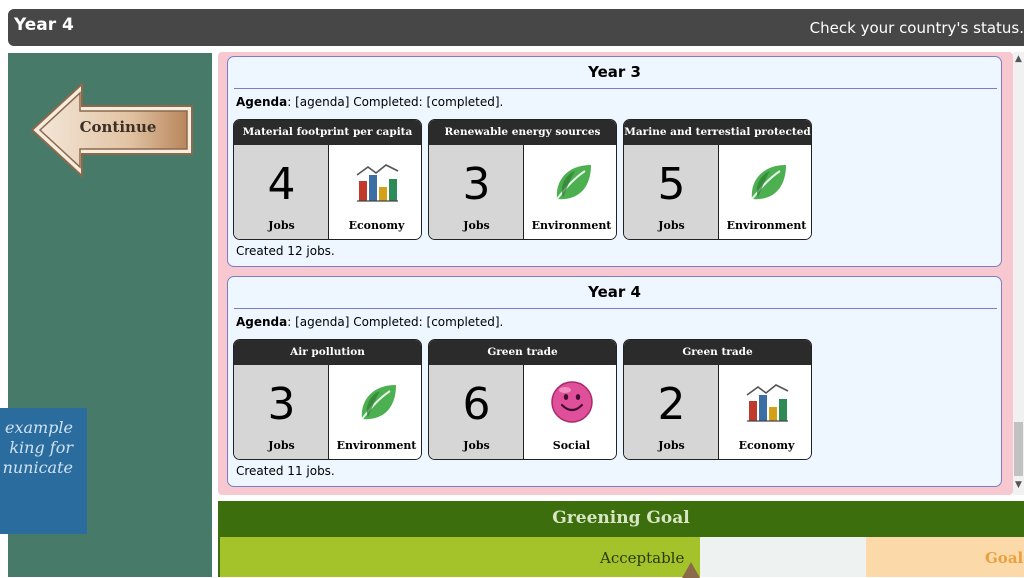 Image resolution: width=1024 pixels, height=578 pixels. Describe the element at coordinates (327, 352) in the screenshot. I see `tile-title: Air pollution` at that location.